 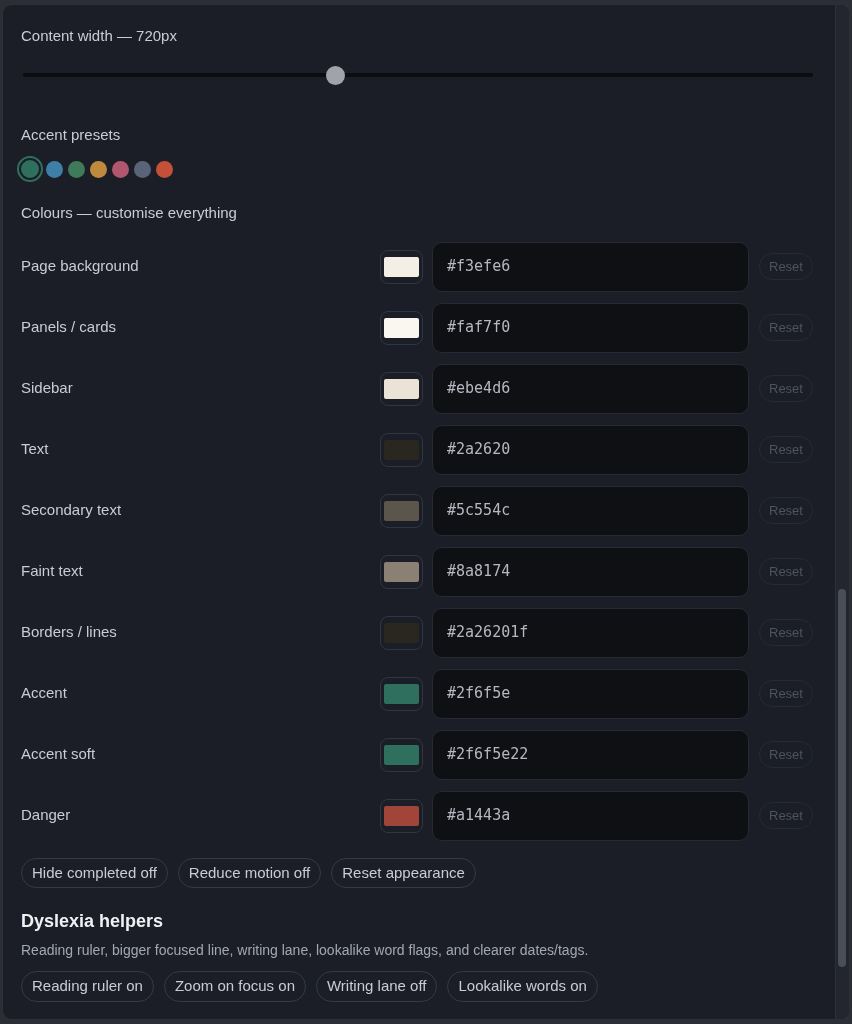 What do you see at coordinates (52, 571) in the screenshot?
I see `colour-label: Faint text` at bounding box center [52, 571].